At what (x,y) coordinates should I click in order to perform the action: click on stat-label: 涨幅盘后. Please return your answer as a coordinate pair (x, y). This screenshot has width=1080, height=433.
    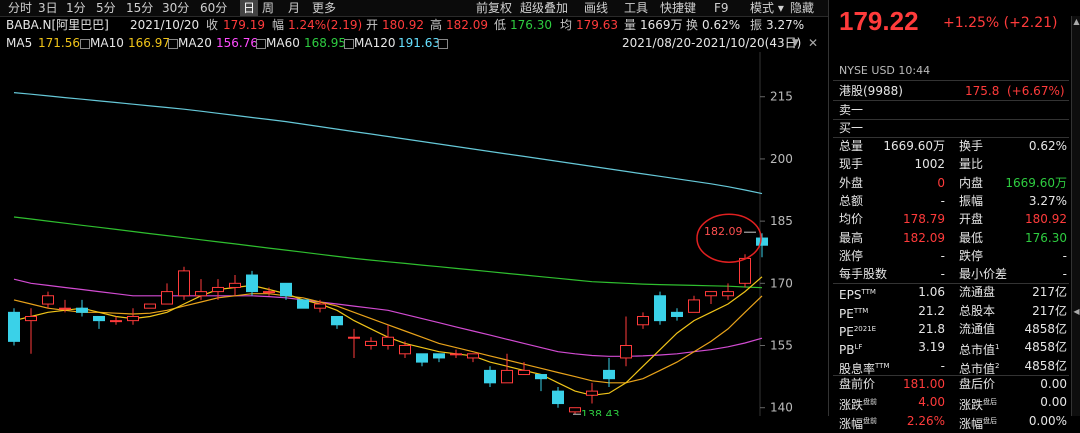
    Looking at the image, I should click on (978, 423).